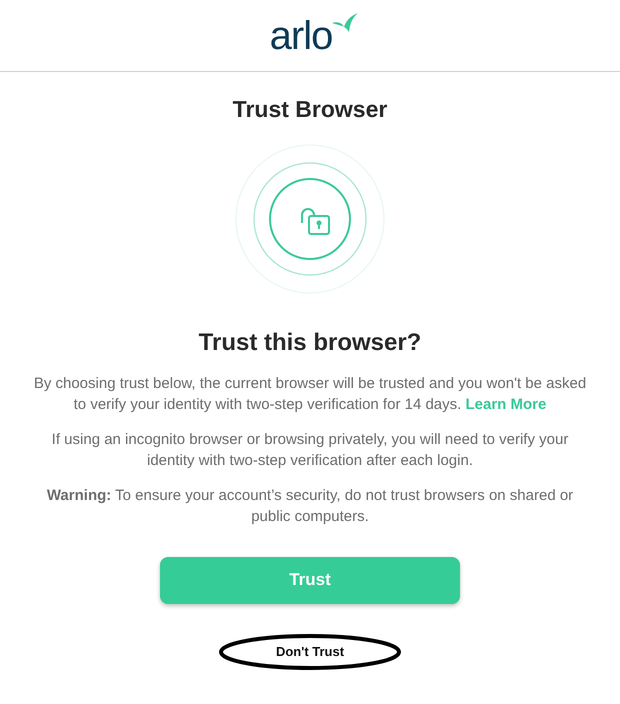 This screenshot has height=704, width=620. Describe the element at coordinates (310, 394) in the screenshot. I see `paragraph: By choosing trust below, the current browser will be trusted and you won't be asked to verify your identity with two-step verification for 14 days. Learn More` at that location.